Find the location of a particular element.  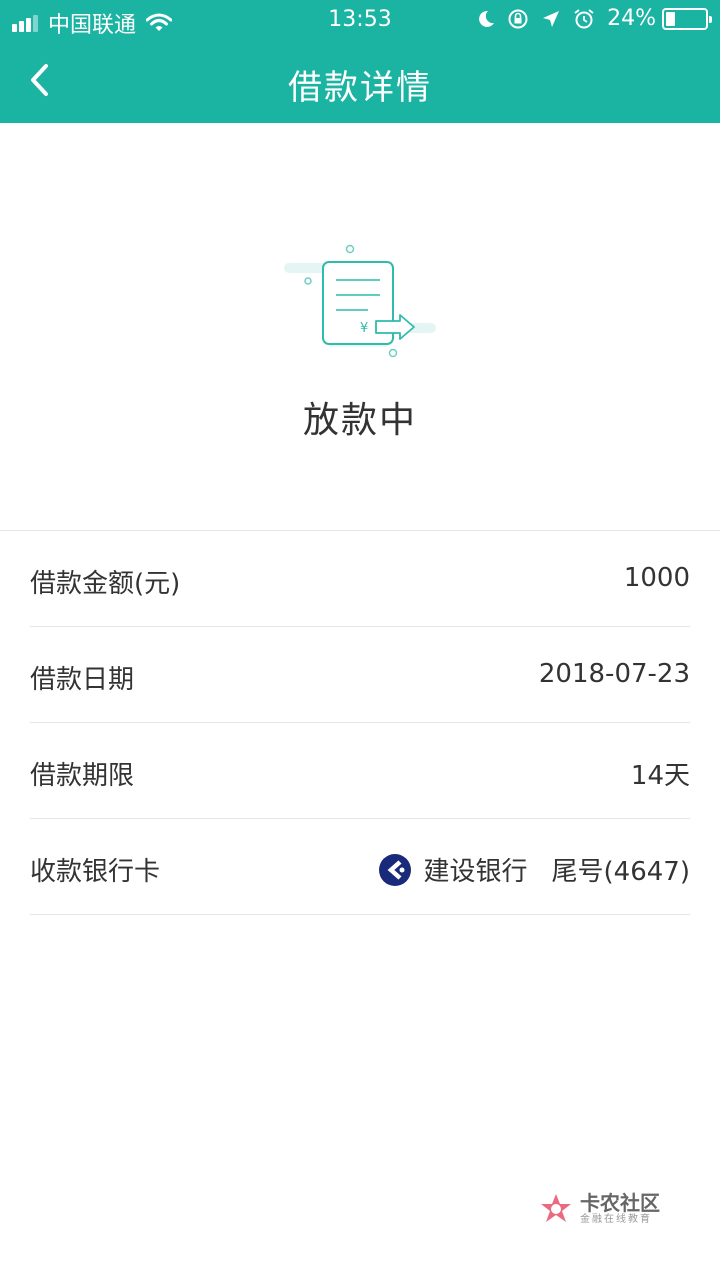

alarm-icon is located at coordinates (584, 19).